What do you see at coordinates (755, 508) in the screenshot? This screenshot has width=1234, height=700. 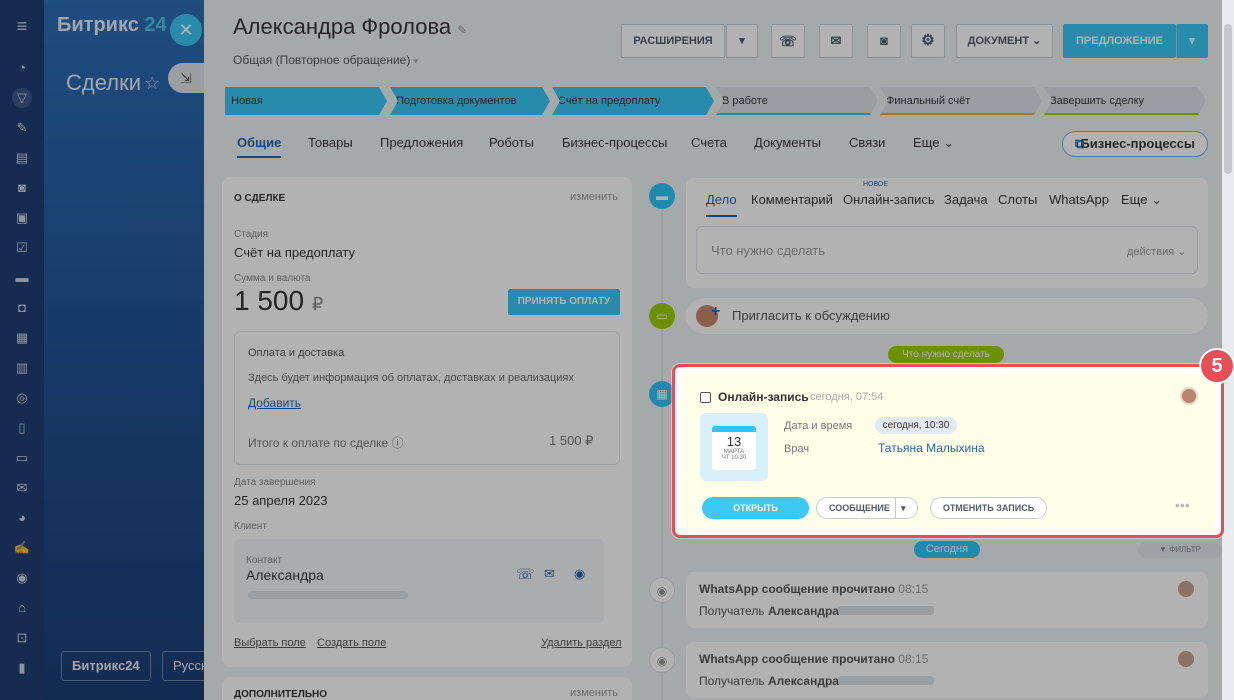 I see `open-button: ОТКРЫТЬ` at bounding box center [755, 508].